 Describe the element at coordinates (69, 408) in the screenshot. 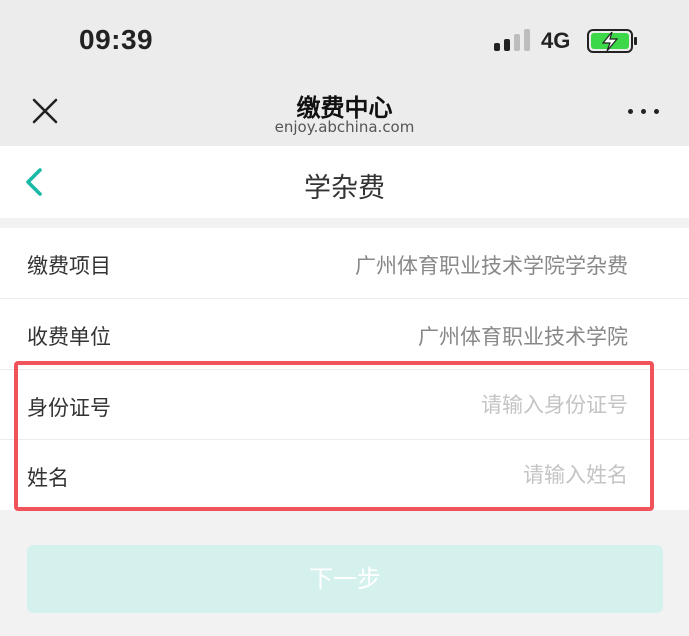

I see `id-number-label: 身份证号` at that location.